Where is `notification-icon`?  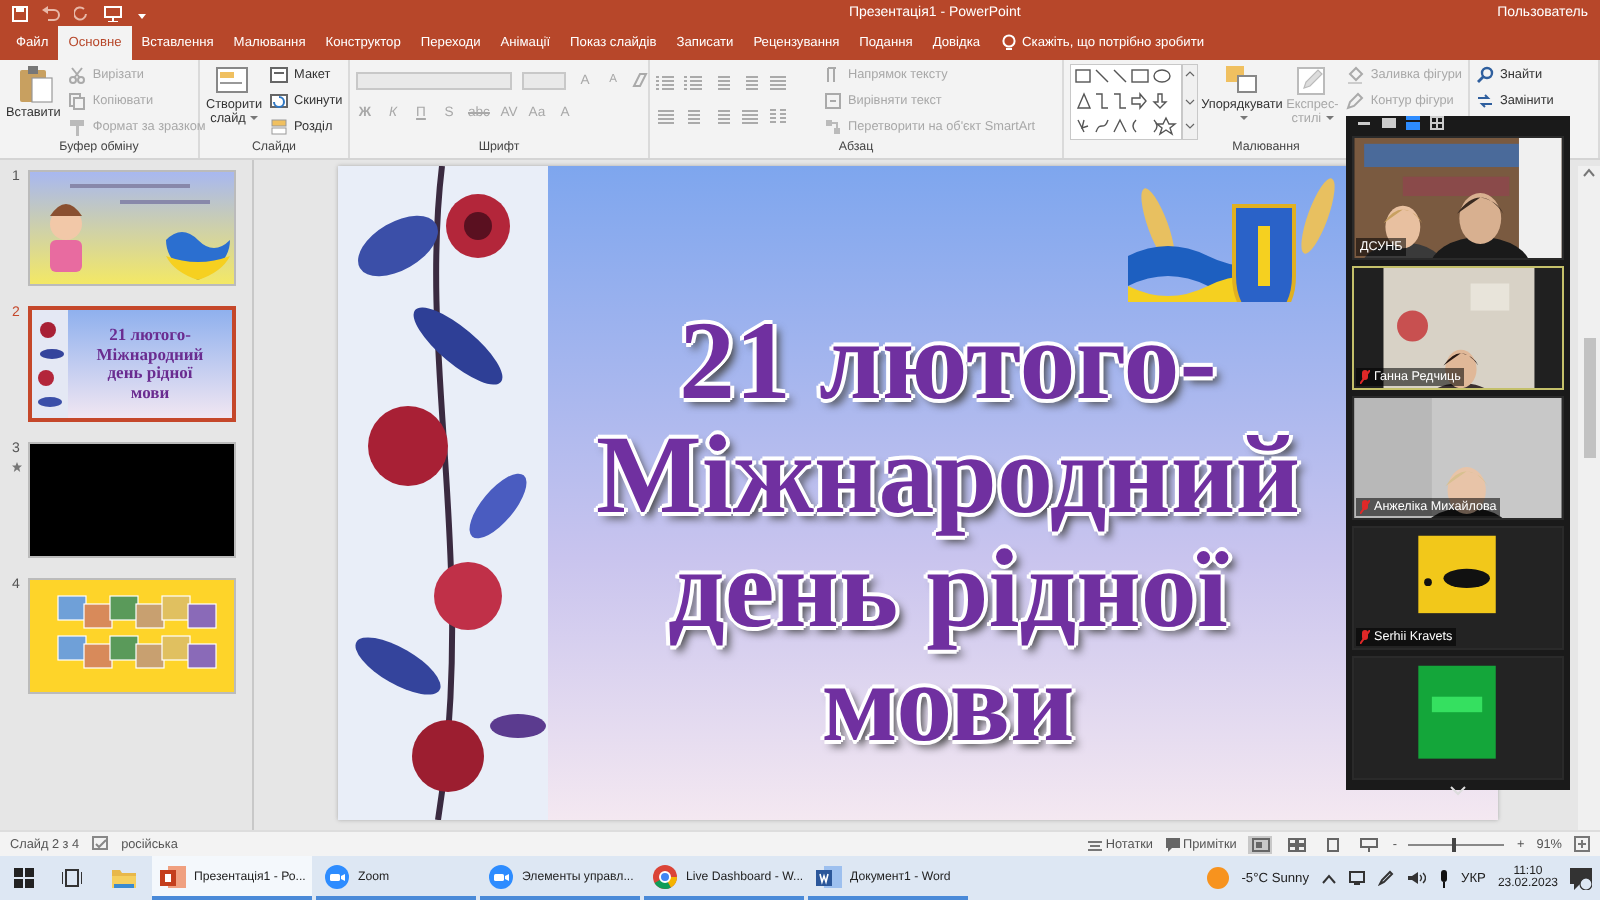
notification-icon is located at coordinates (1581, 878).